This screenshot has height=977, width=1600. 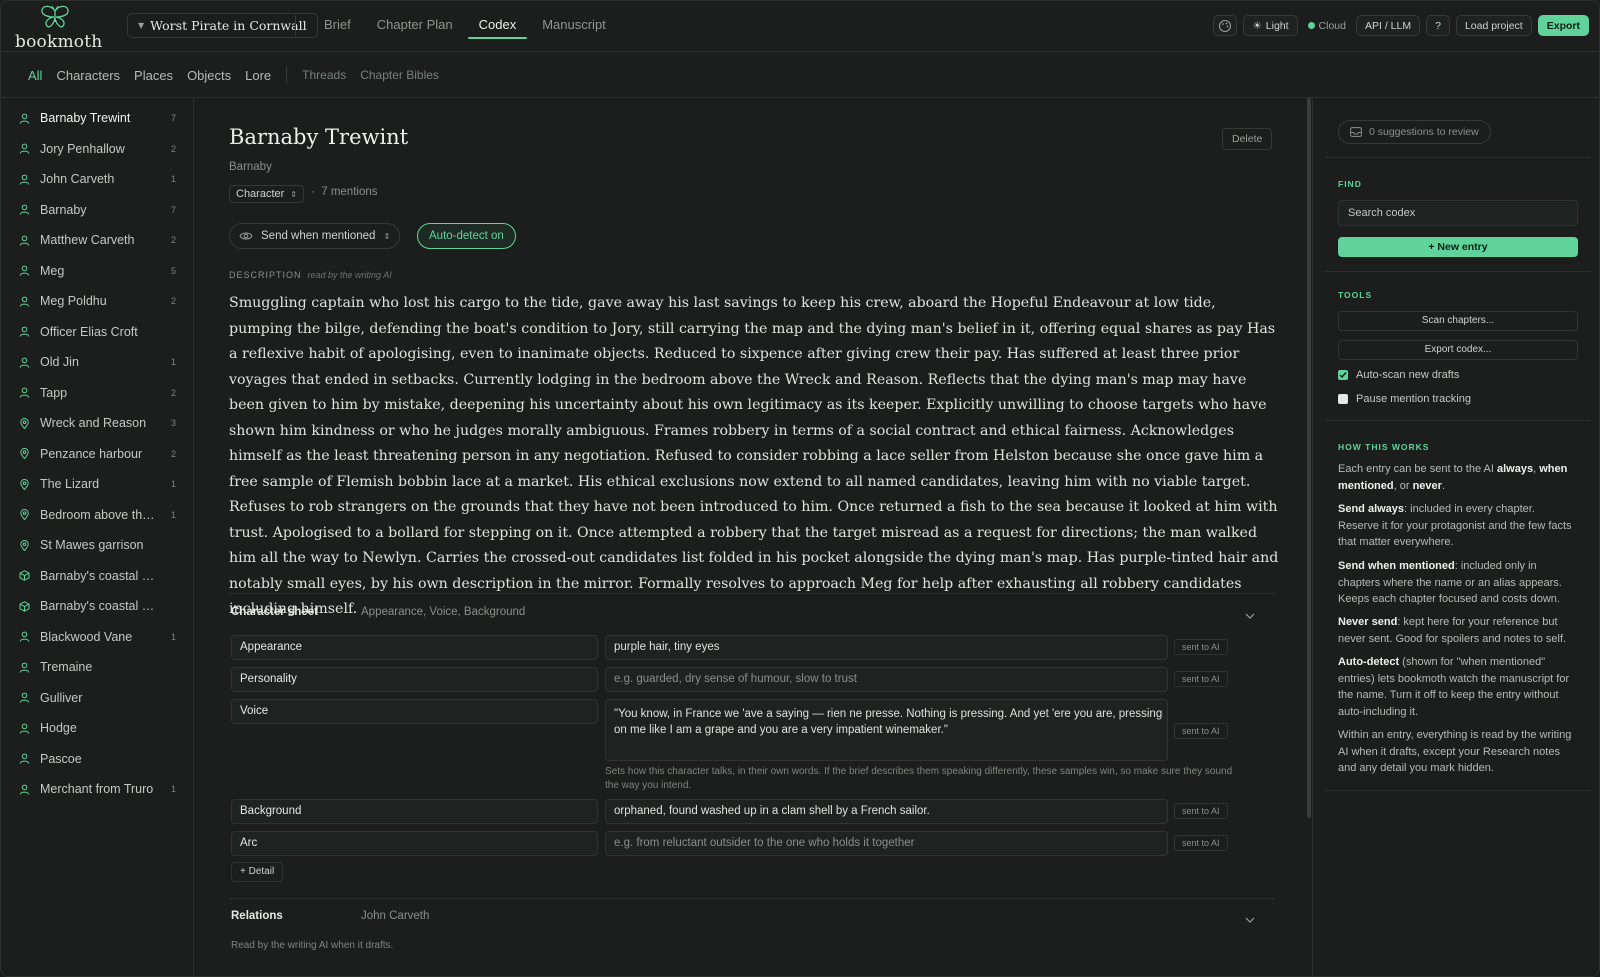 I want to click on api-llm-button: API / LLM, so click(x=1388, y=25).